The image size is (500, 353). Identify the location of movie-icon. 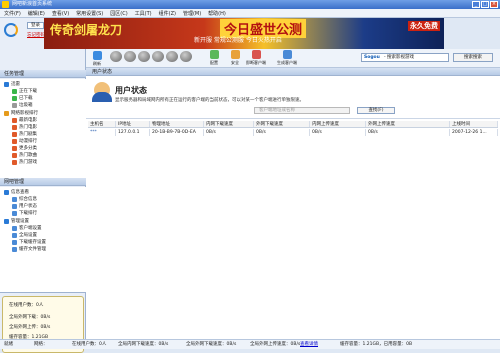
(14, 120).